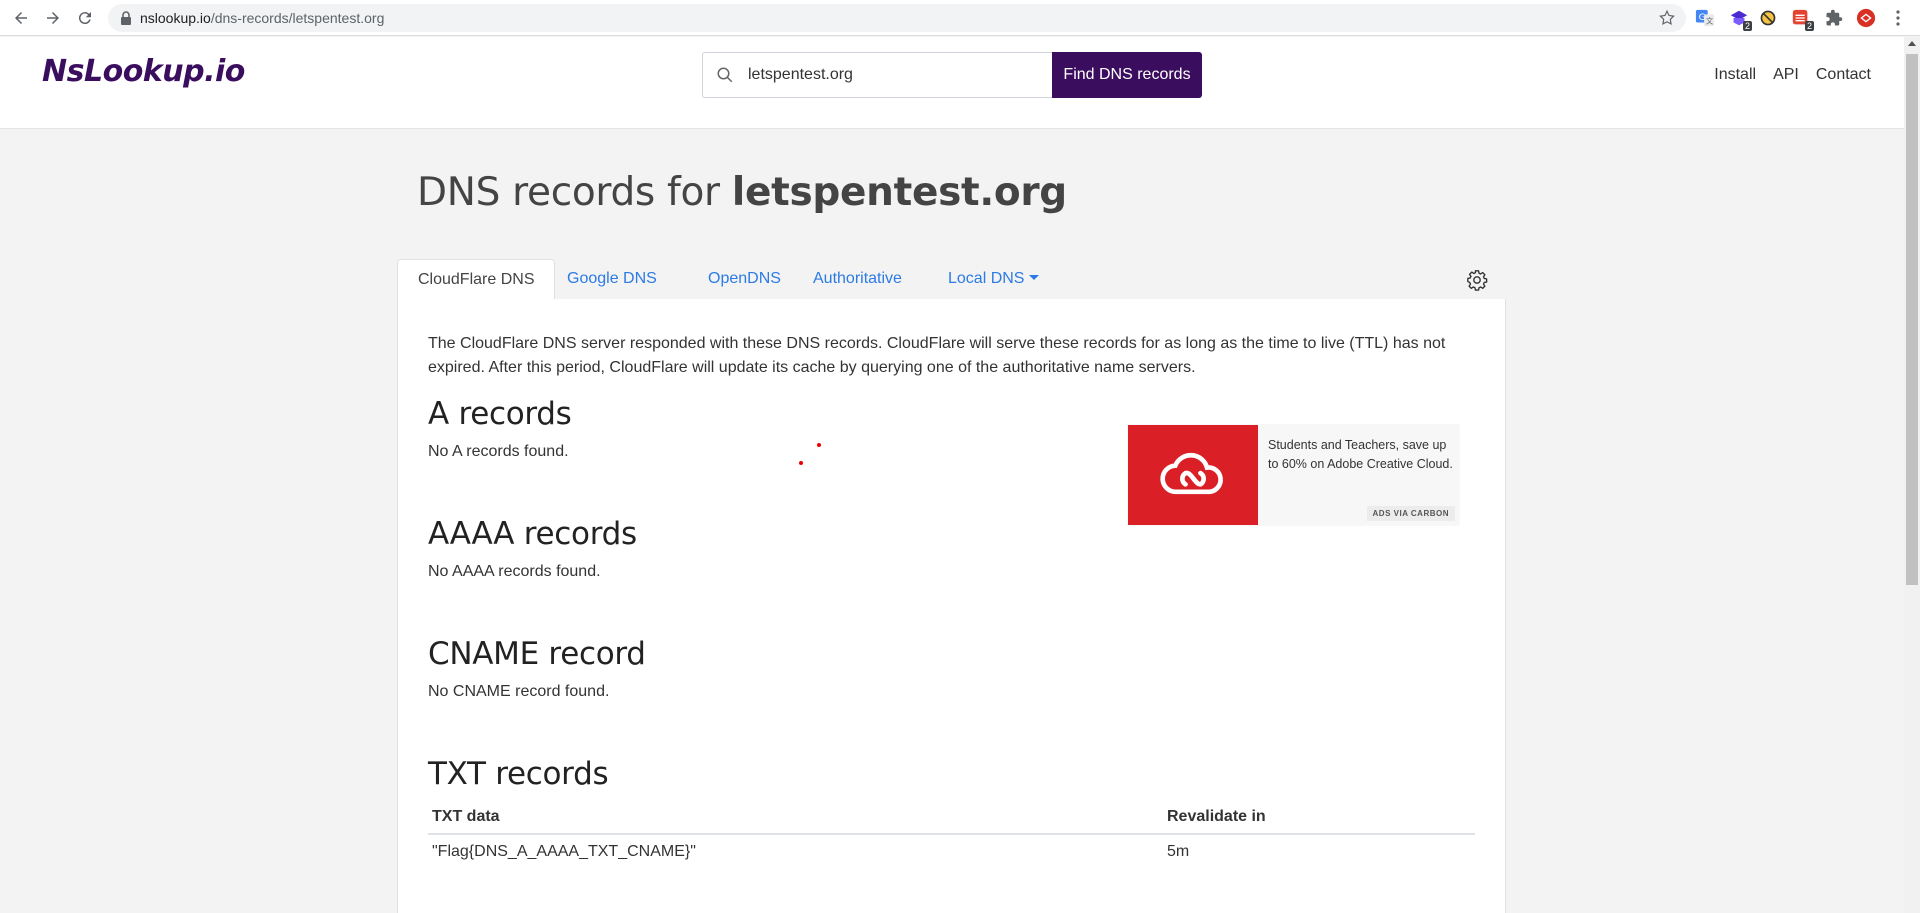 Image resolution: width=1920 pixels, height=913 pixels. What do you see at coordinates (1912, 319) in the screenshot?
I see `scrollbar-thumb` at bounding box center [1912, 319].